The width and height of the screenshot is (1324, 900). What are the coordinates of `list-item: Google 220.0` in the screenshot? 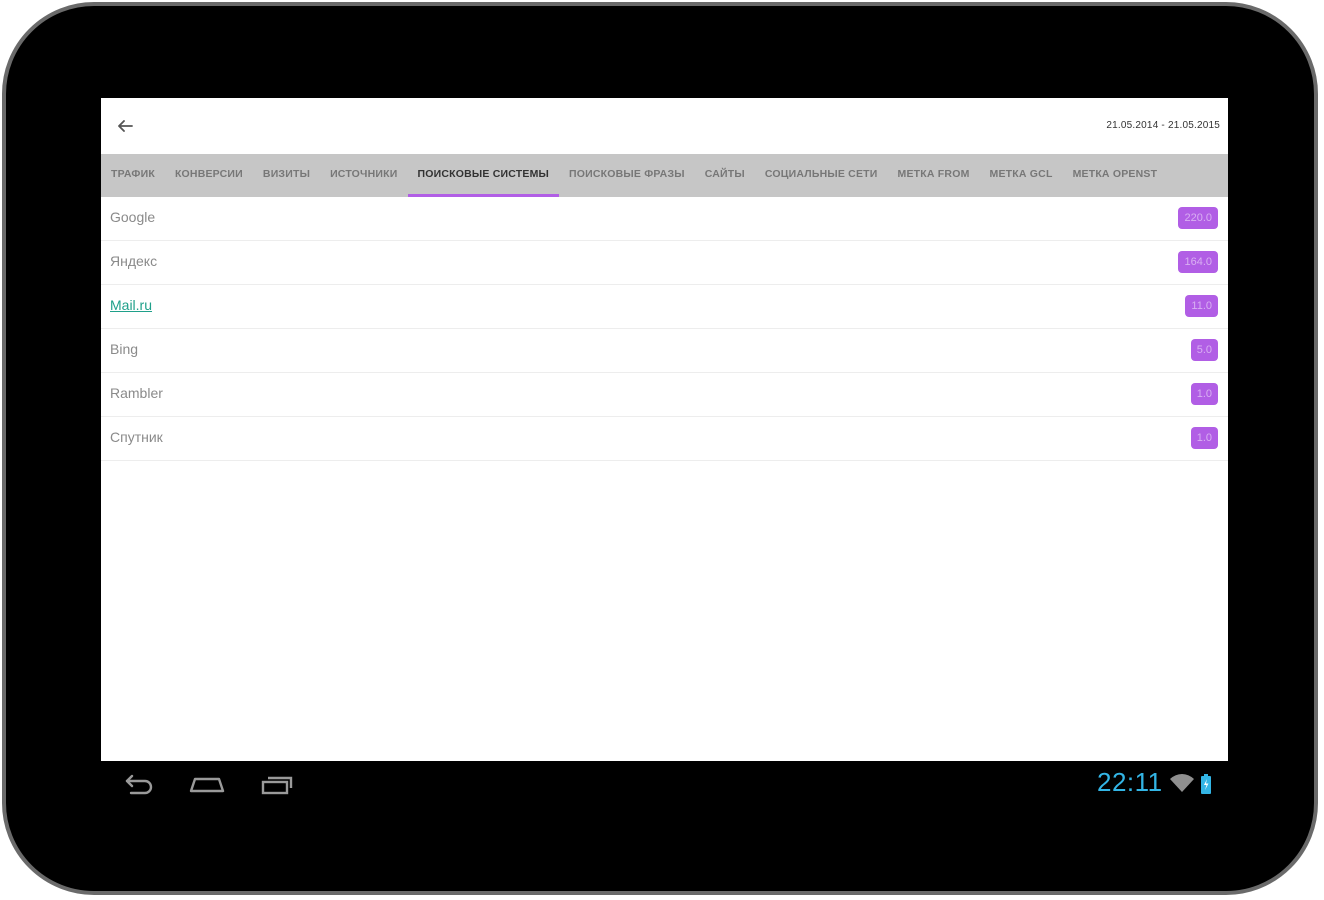 It's located at (664, 219).